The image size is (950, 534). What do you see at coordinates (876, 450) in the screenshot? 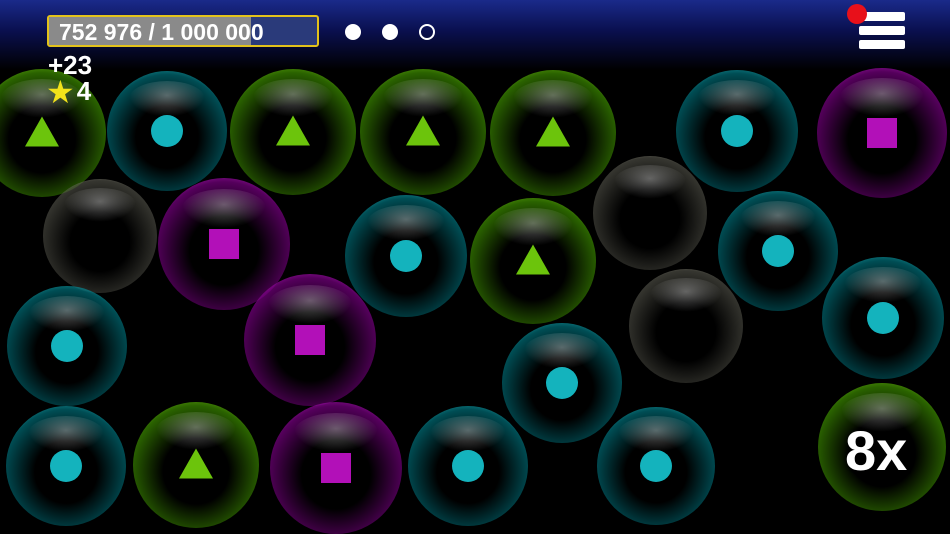
I see `score-multiplier: 8x` at bounding box center [876, 450].